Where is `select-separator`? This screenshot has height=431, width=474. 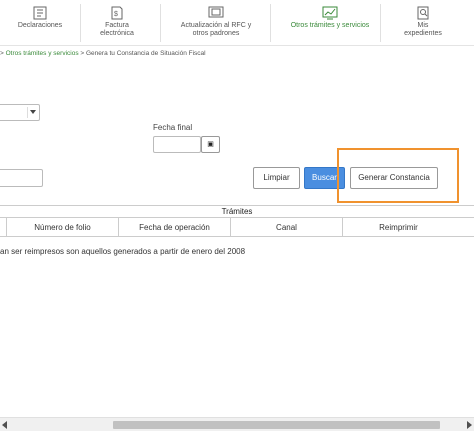
select-separator is located at coordinates (27, 112).